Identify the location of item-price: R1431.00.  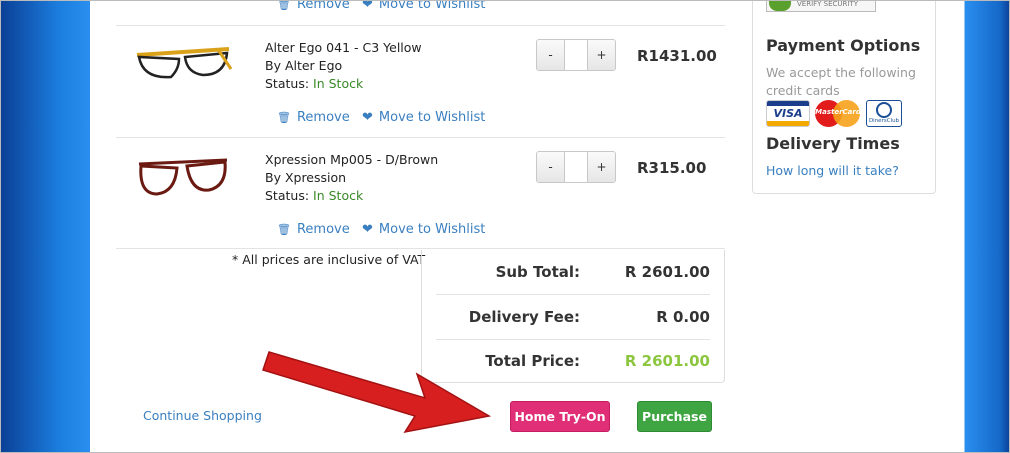
(677, 56).